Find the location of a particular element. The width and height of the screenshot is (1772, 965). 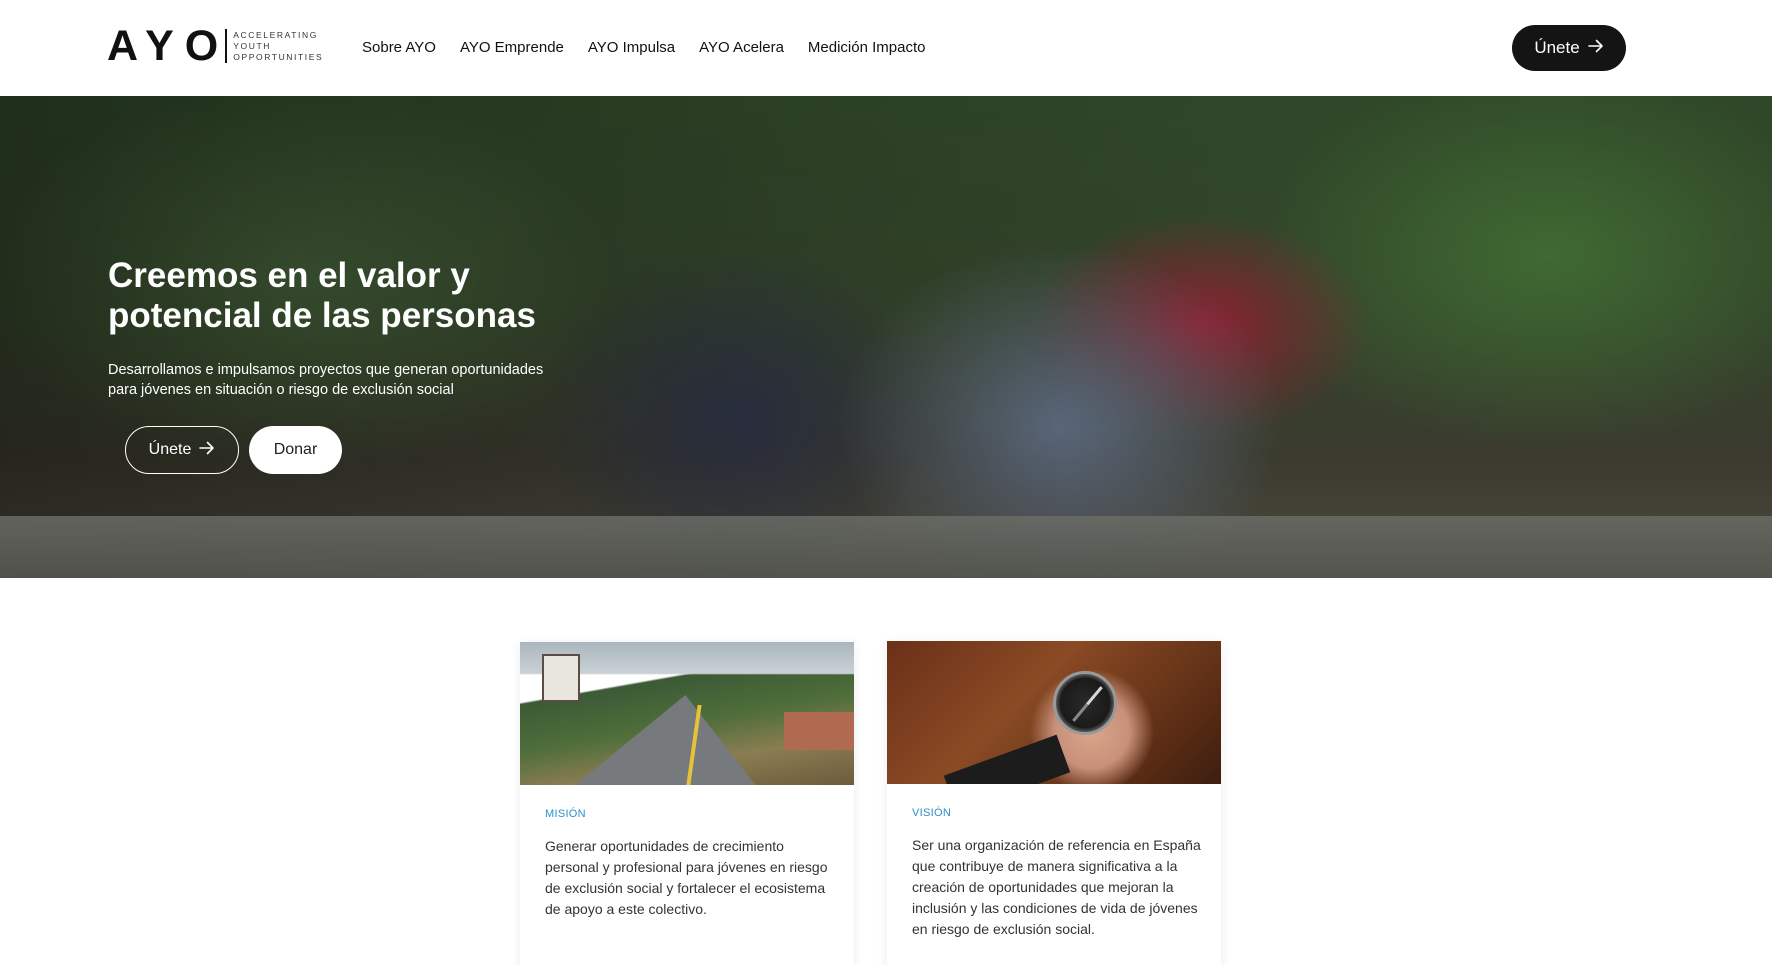

hero-railing is located at coordinates (886, 547).